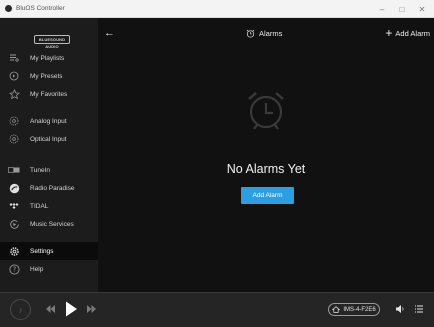  Describe the element at coordinates (14, 188) in the screenshot. I see `radio-paradise-icon` at that location.